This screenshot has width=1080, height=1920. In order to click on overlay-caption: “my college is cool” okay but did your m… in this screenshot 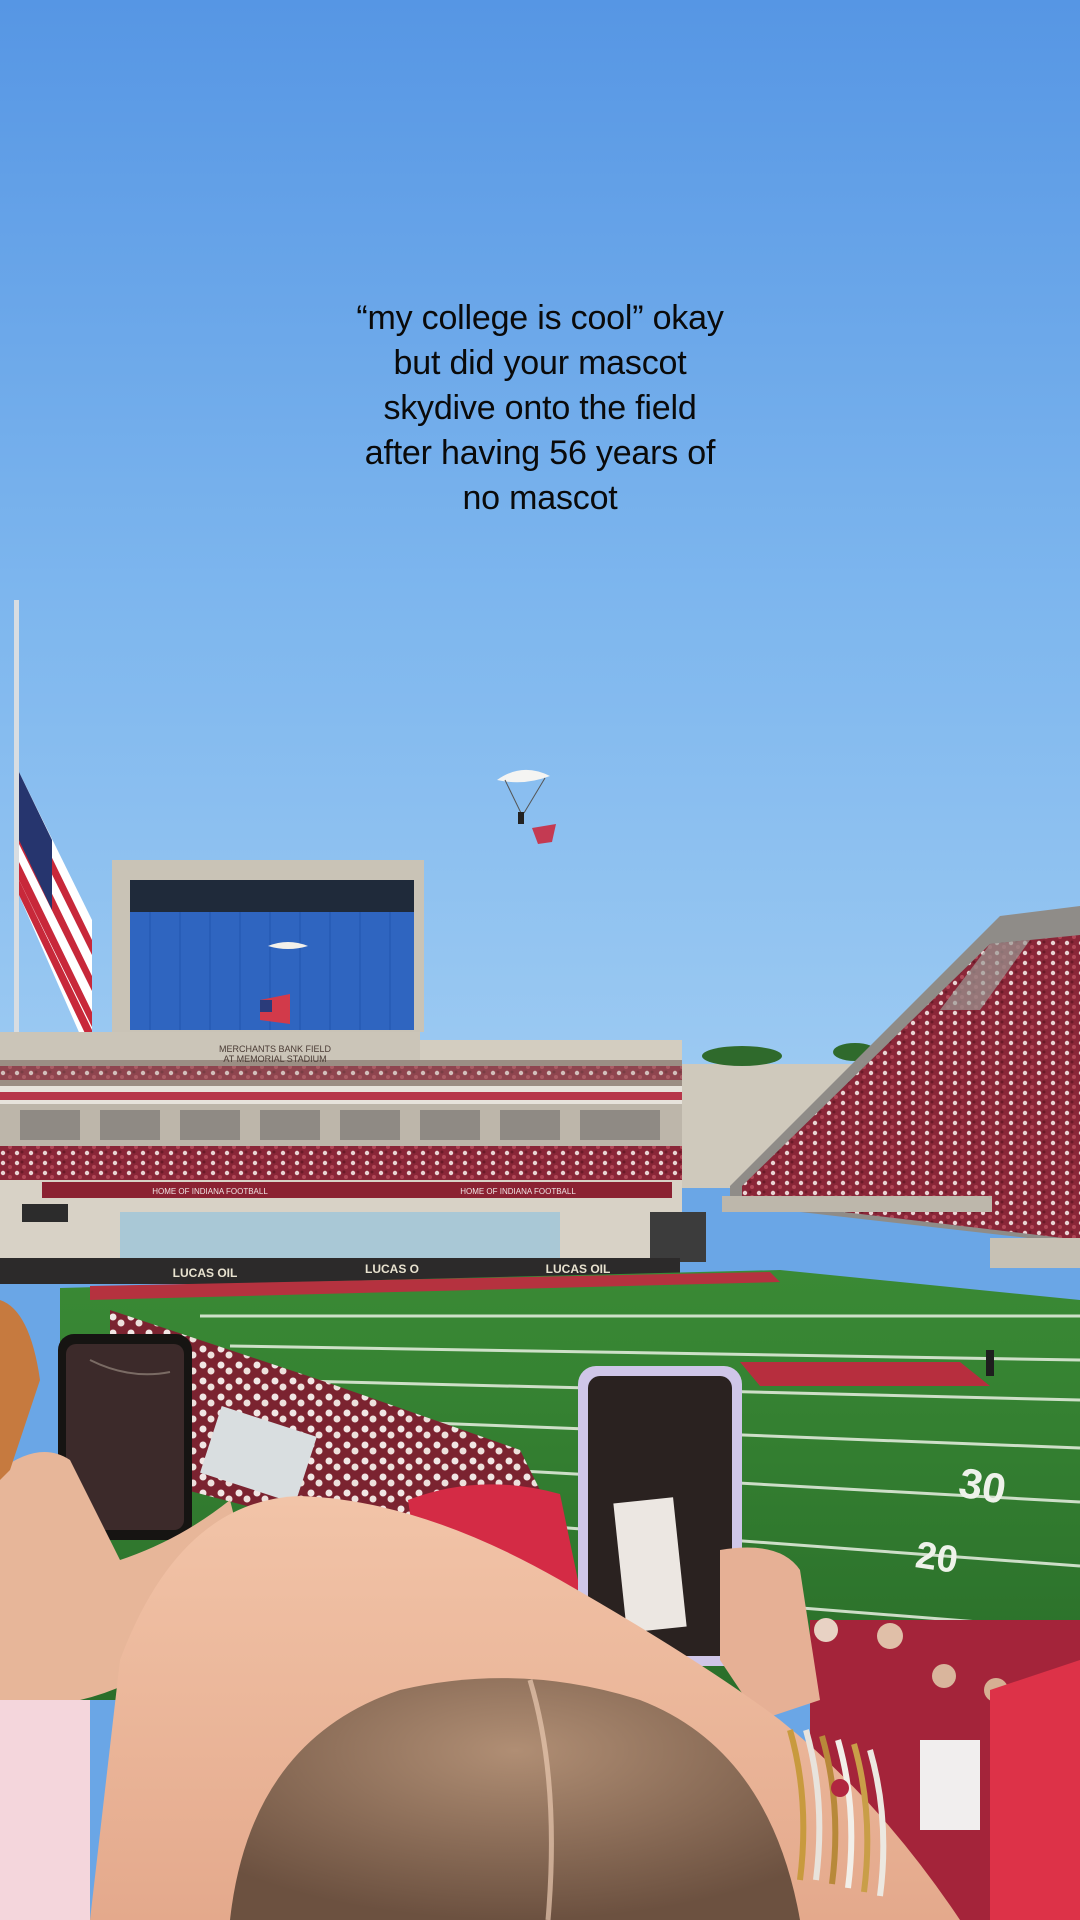, I will do `click(540, 408)`.